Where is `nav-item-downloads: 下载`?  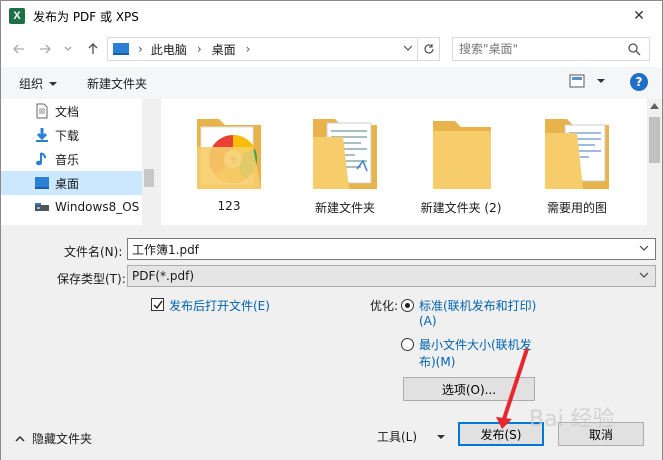 nav-item-downloads: 下载 is located at coordinates (78, 135).